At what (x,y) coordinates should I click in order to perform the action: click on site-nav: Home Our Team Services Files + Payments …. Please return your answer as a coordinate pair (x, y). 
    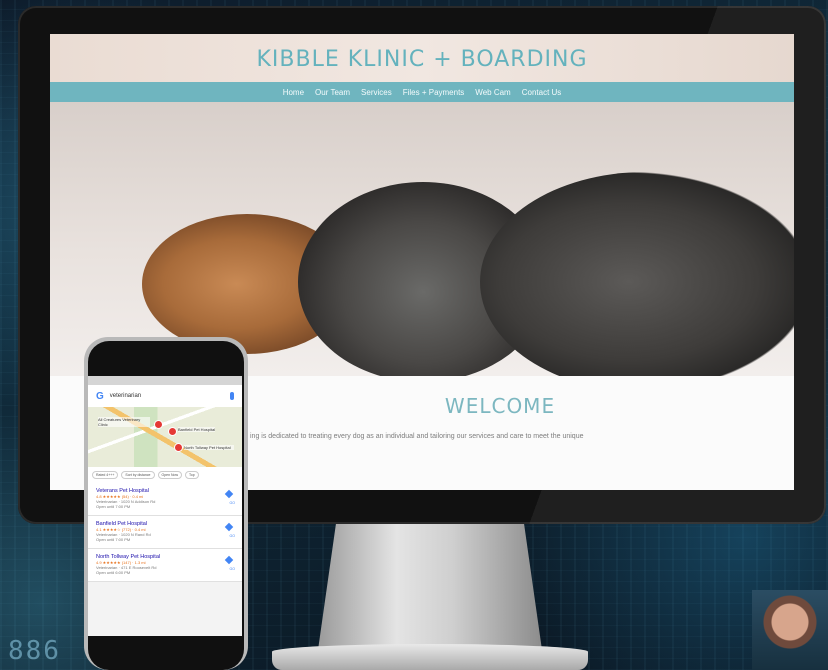
    Looking at the image, I should click on (422, 92).